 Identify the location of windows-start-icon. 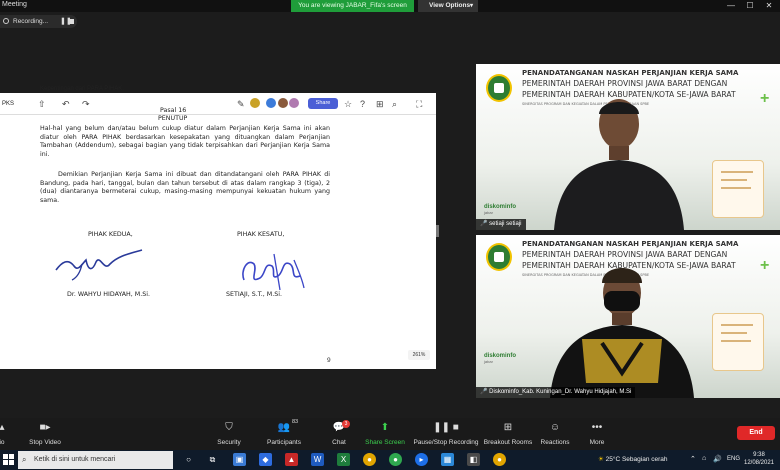
(9, 460).